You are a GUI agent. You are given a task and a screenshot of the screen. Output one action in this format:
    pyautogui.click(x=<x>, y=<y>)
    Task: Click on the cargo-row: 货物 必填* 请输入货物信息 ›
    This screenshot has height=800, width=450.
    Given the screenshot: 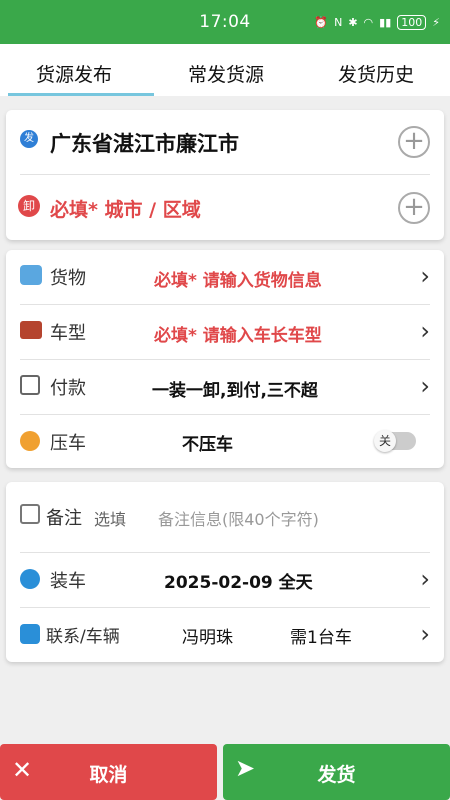 What is the action you would take?
    pyautogui.click(x=225, y=277)
    